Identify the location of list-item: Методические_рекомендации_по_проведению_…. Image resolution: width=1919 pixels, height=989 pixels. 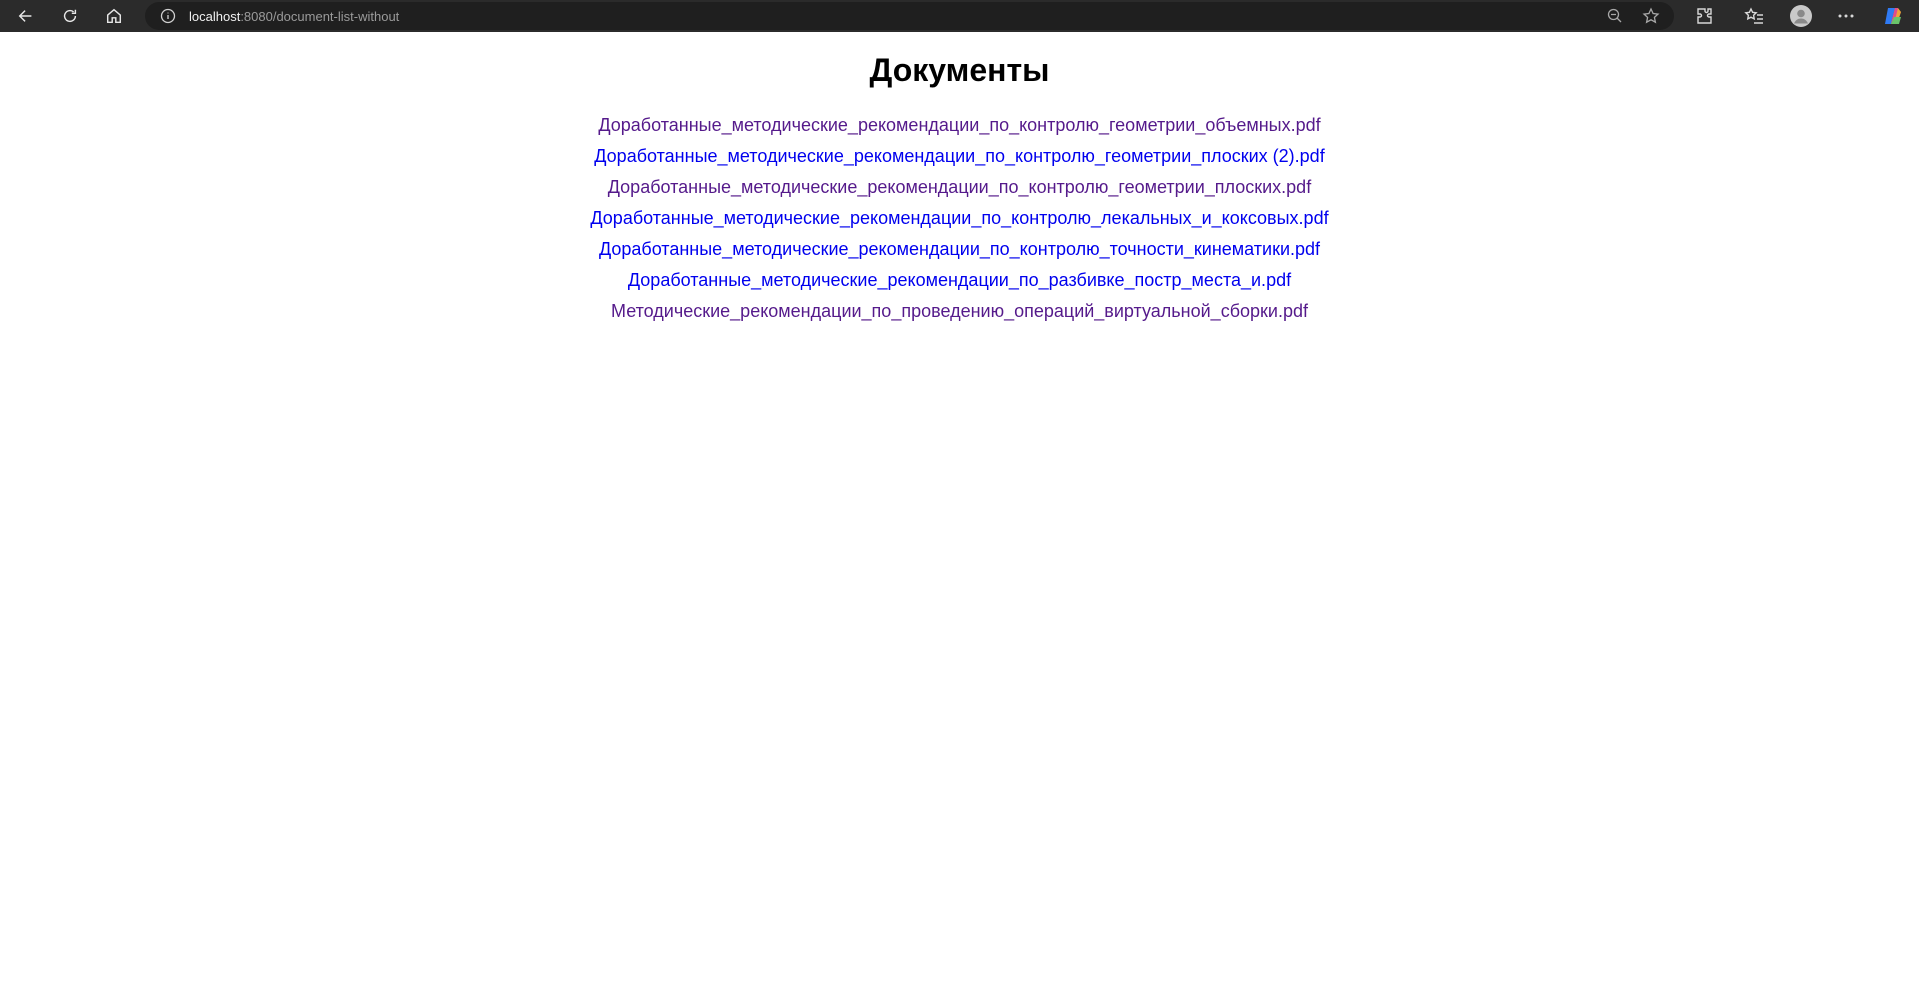
(959, 311).